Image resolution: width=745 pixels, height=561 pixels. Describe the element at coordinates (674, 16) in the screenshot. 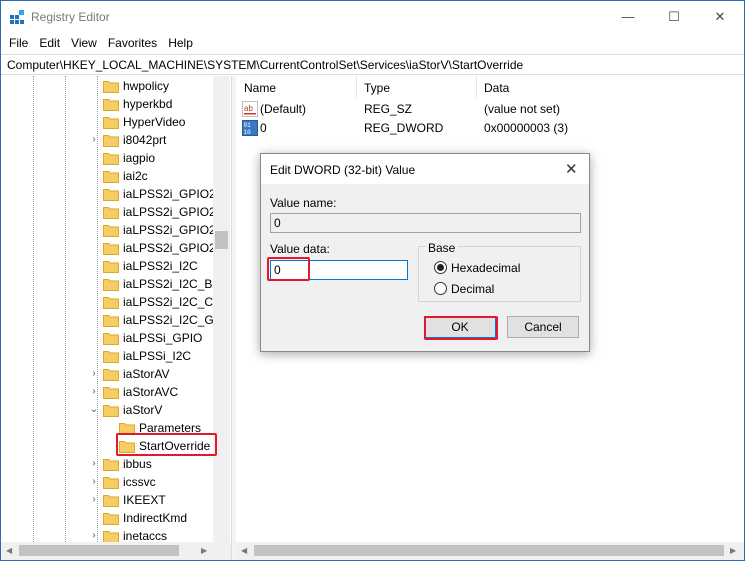

I see `maximize-button: ☐` at that location.